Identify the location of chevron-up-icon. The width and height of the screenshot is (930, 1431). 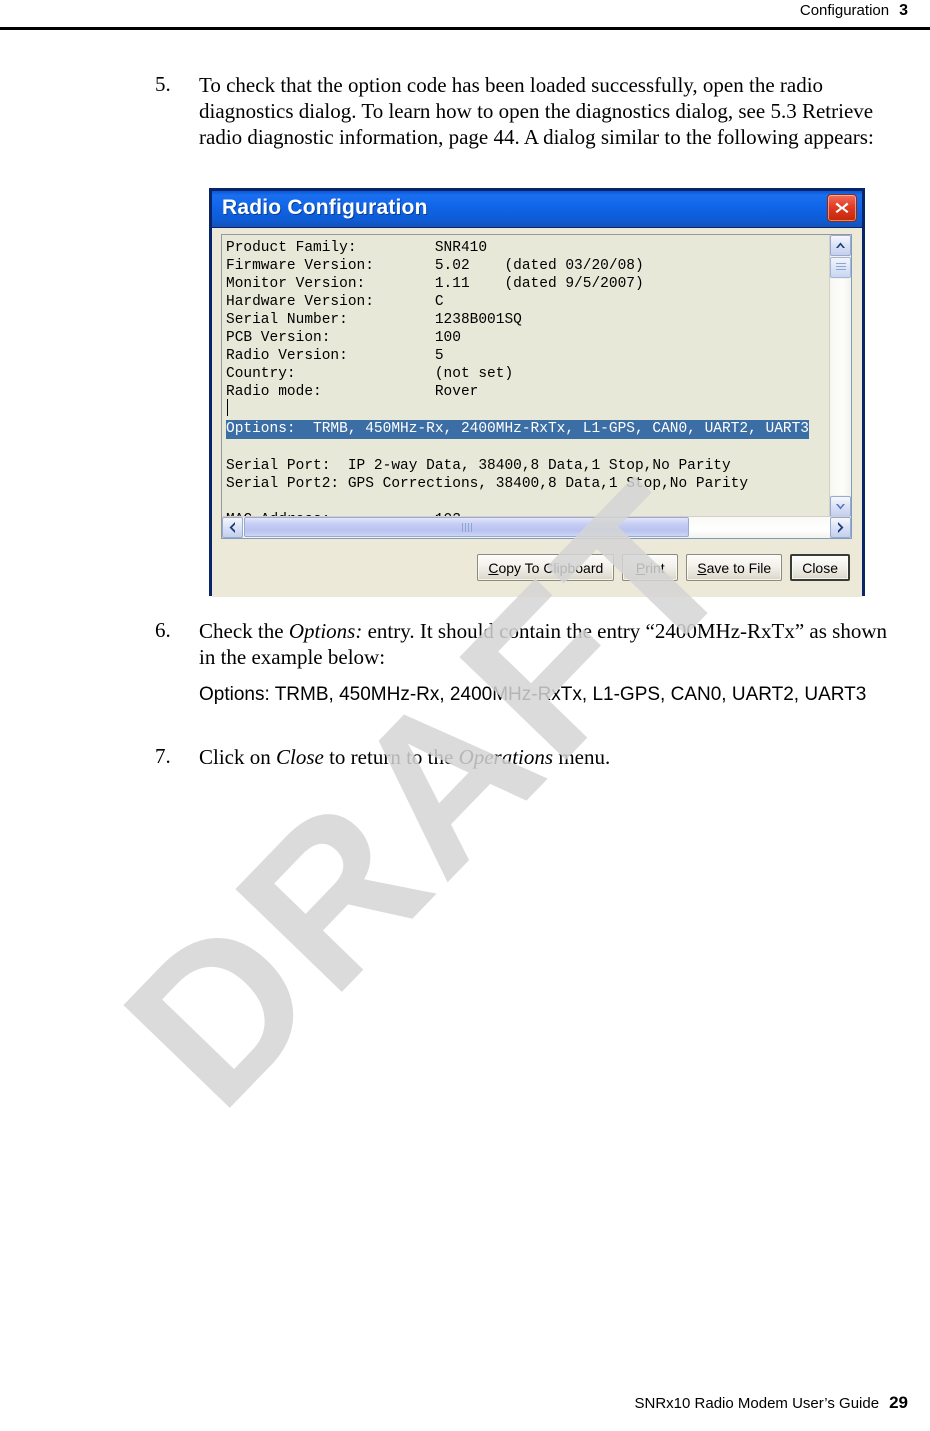
(840, 245).